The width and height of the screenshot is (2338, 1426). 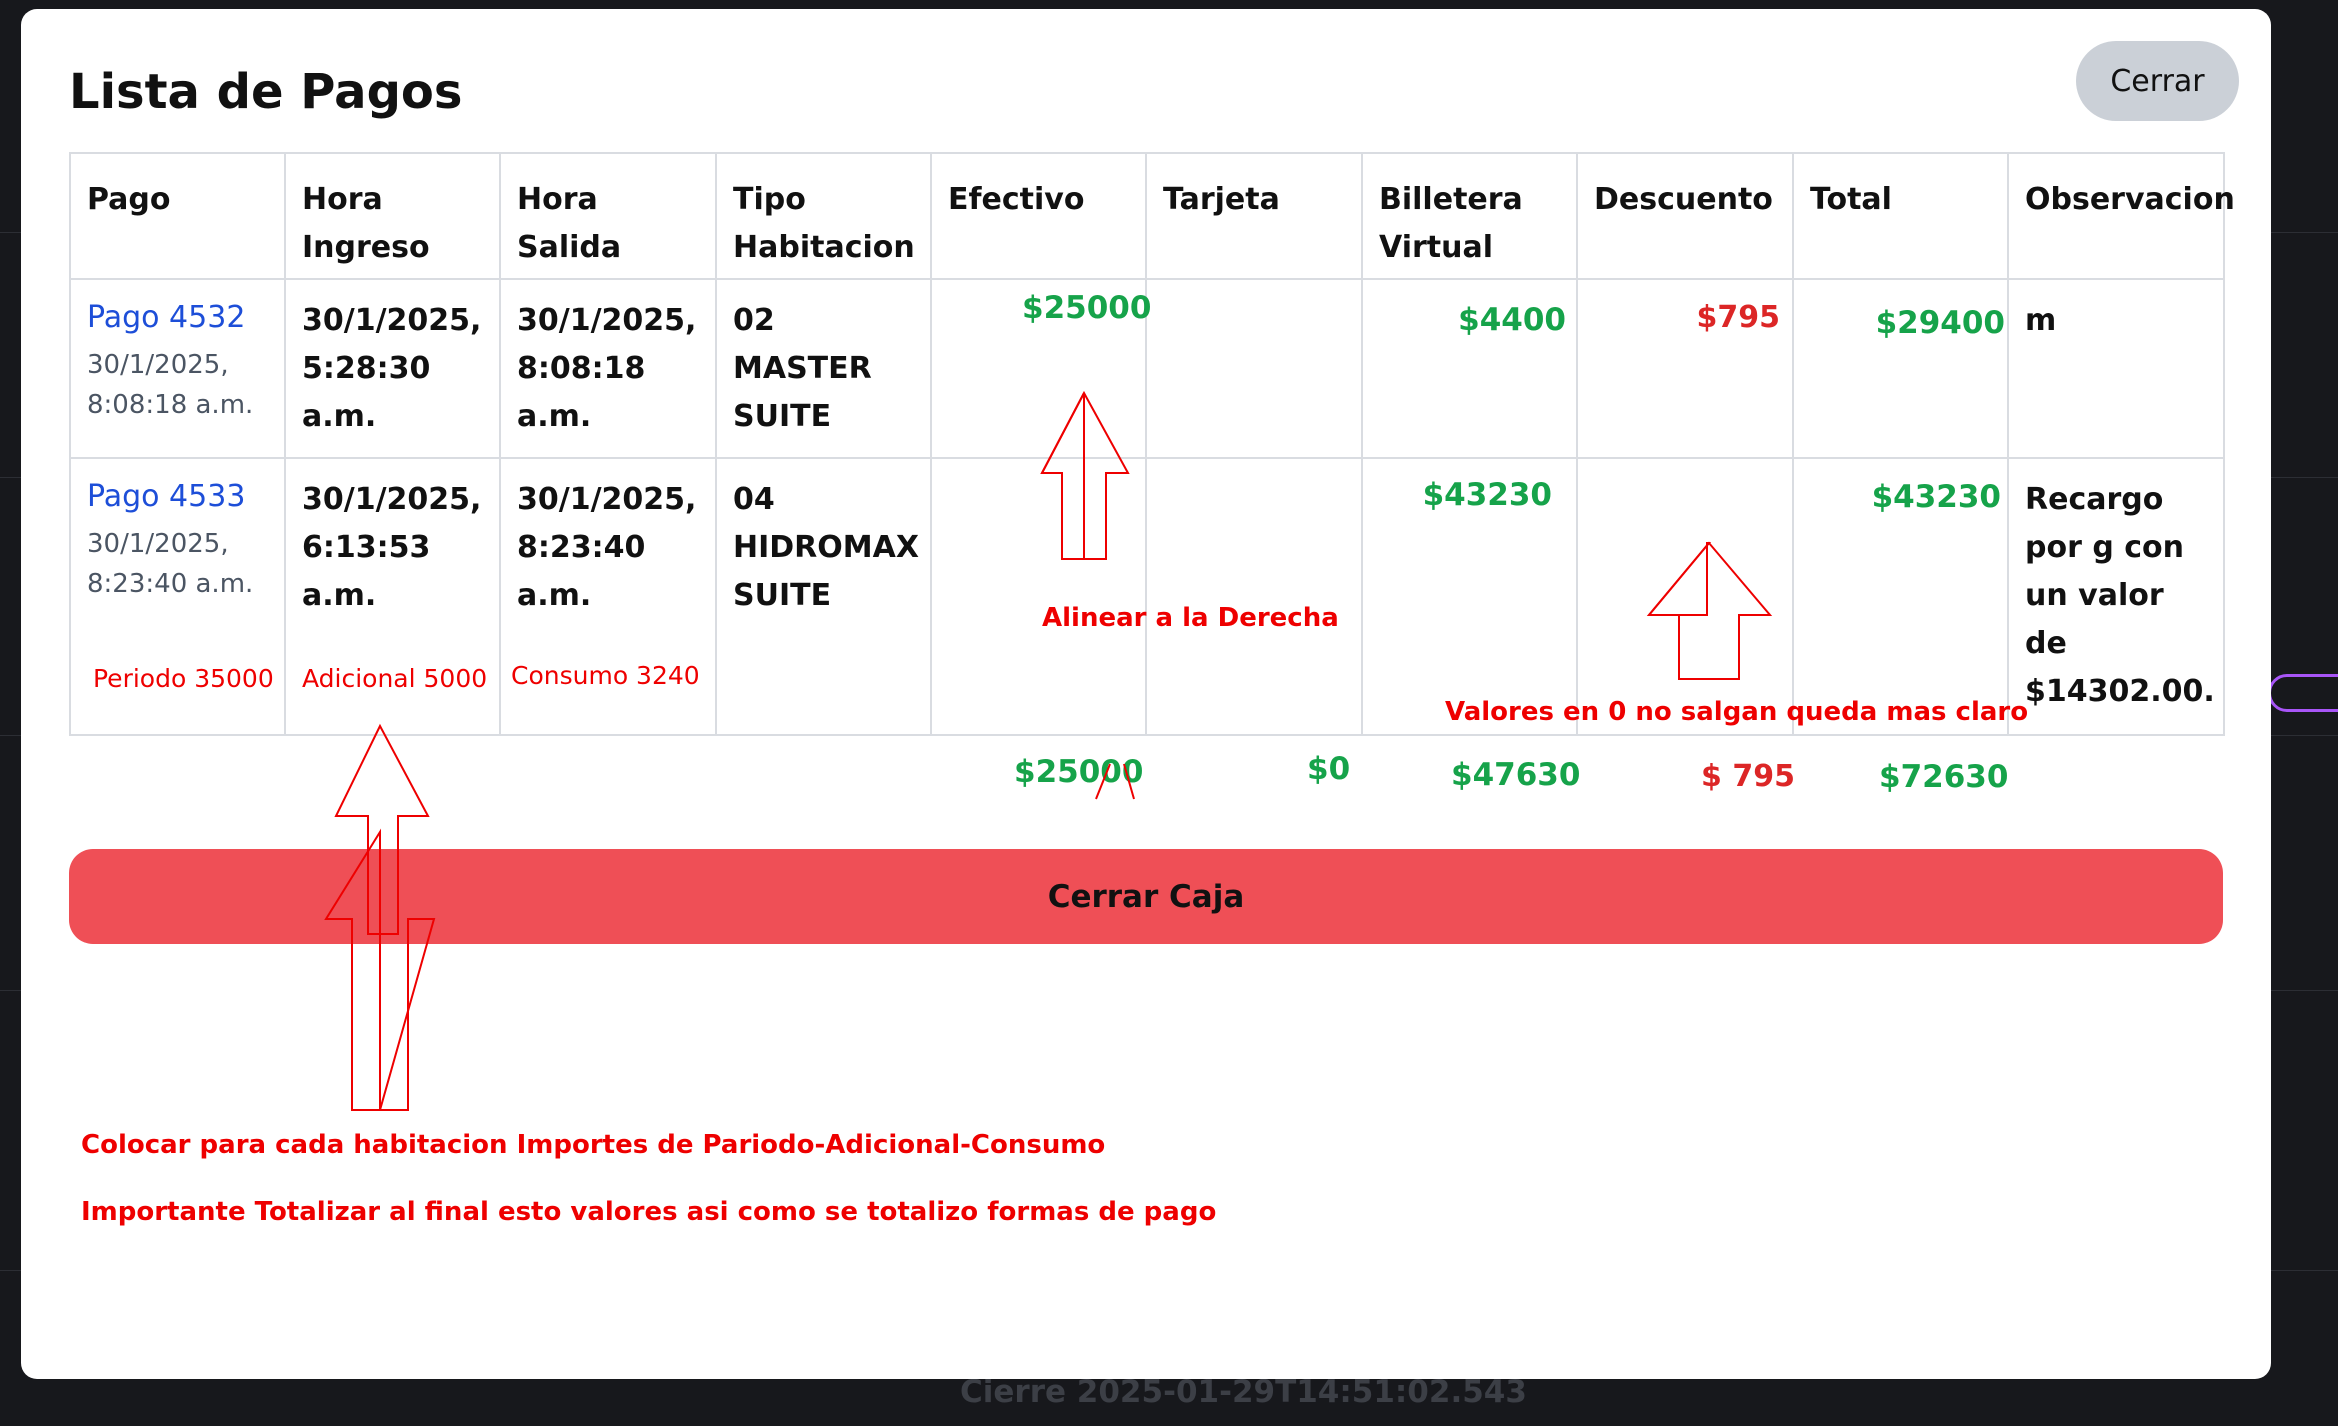 What do you see at coordinates (1516, 775) in the screenshot?
I see `total-billetera: $47630` at bounding box center [1516, 775].